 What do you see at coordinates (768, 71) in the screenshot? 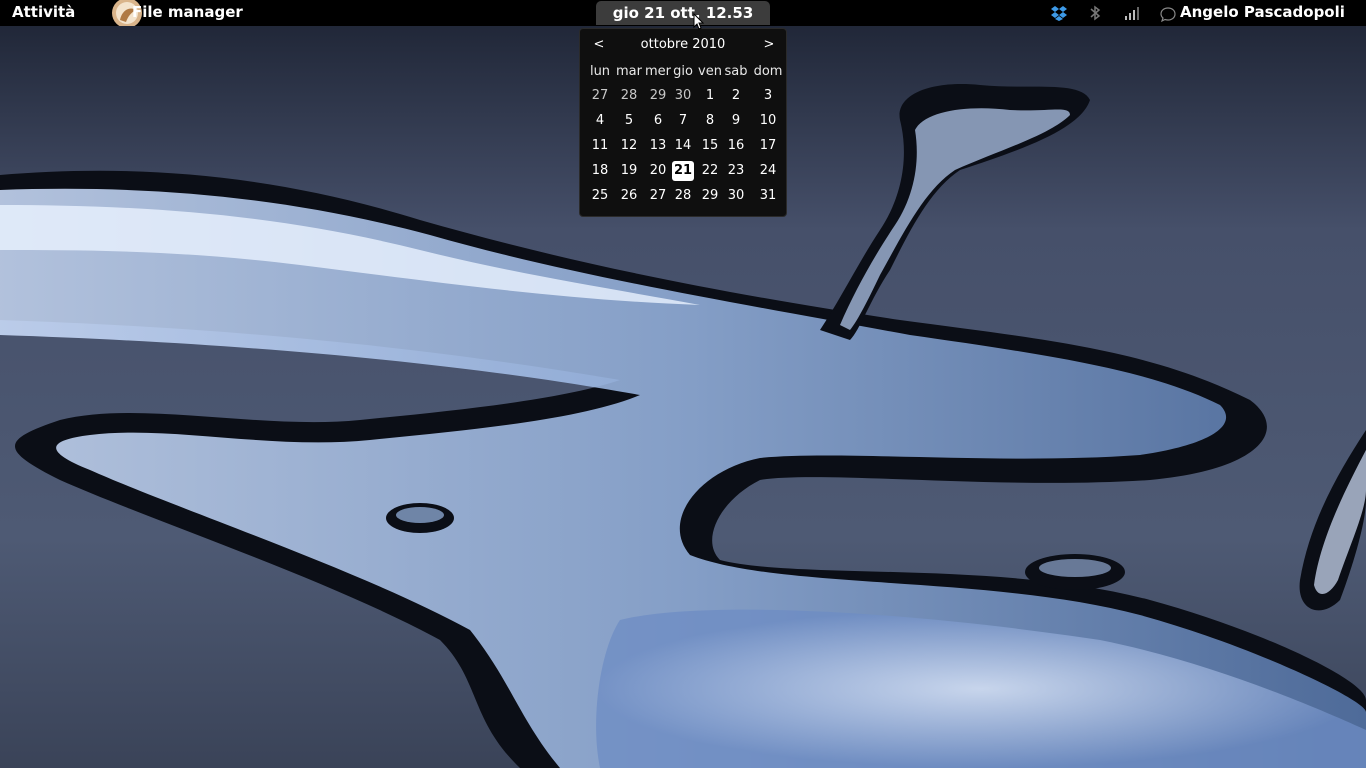
I see `weekday-header: dom` at bounding box center [768, 71].